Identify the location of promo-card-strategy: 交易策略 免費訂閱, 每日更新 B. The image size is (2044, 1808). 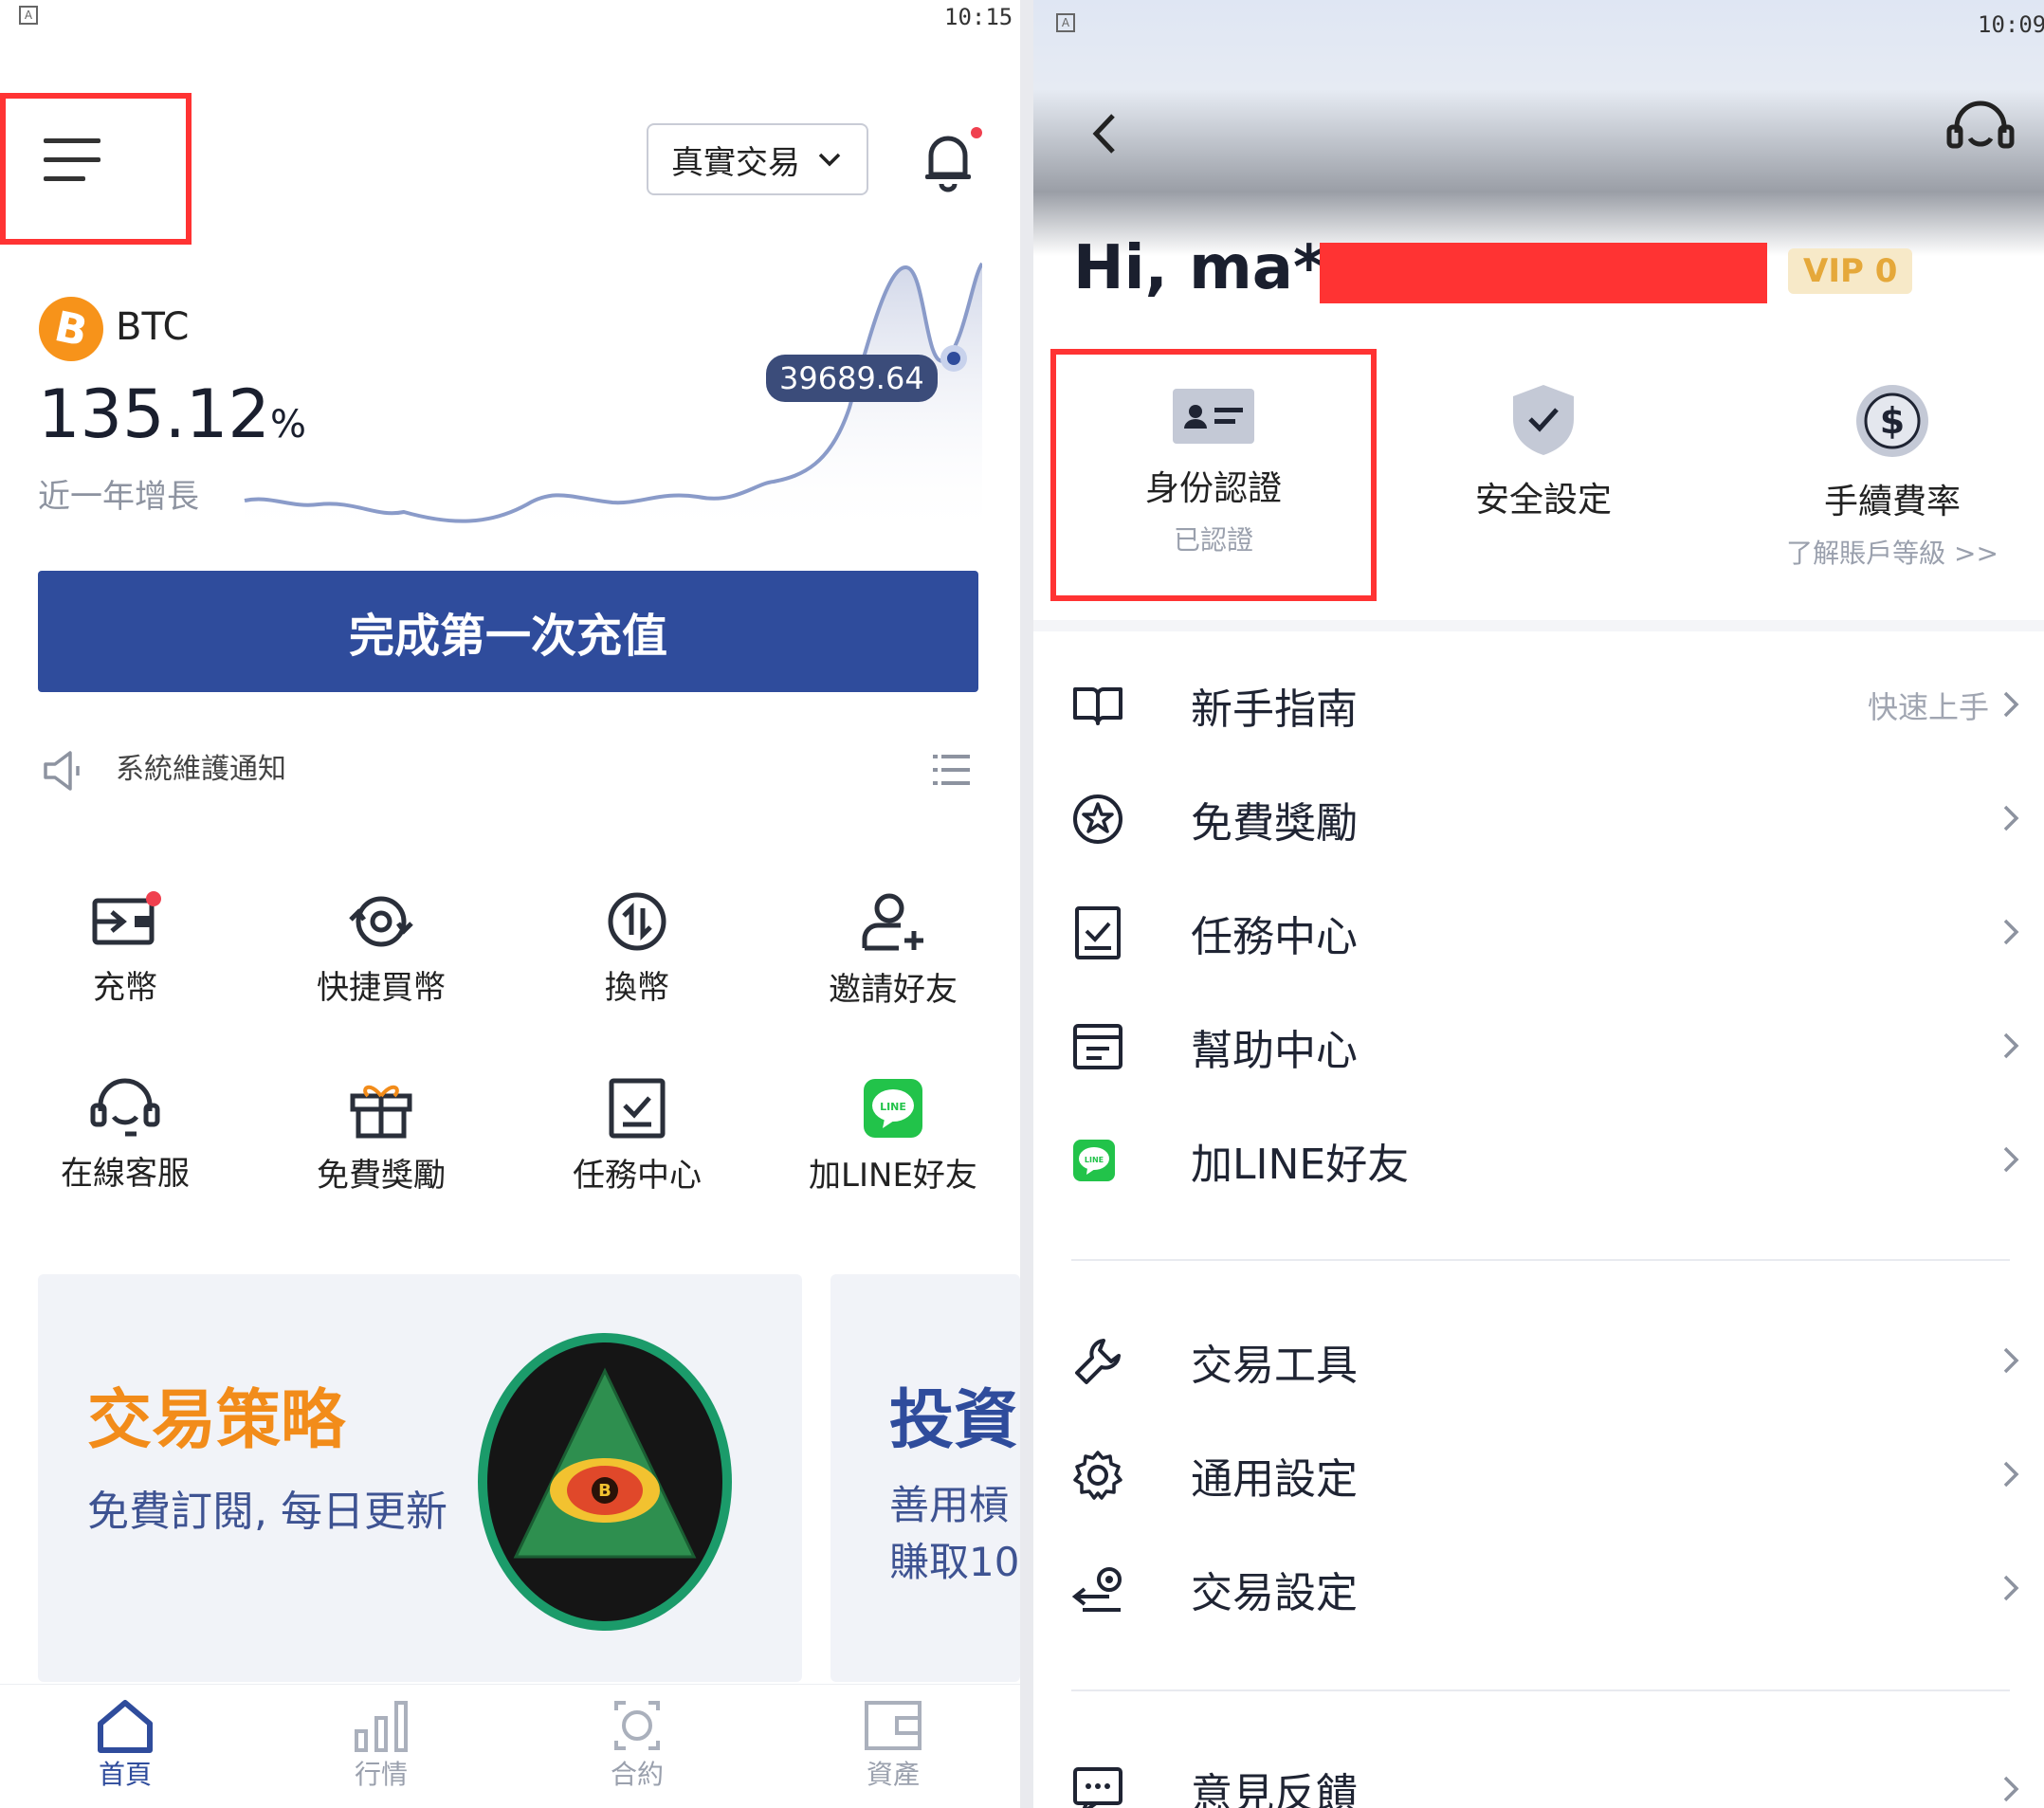
(420, 1478).